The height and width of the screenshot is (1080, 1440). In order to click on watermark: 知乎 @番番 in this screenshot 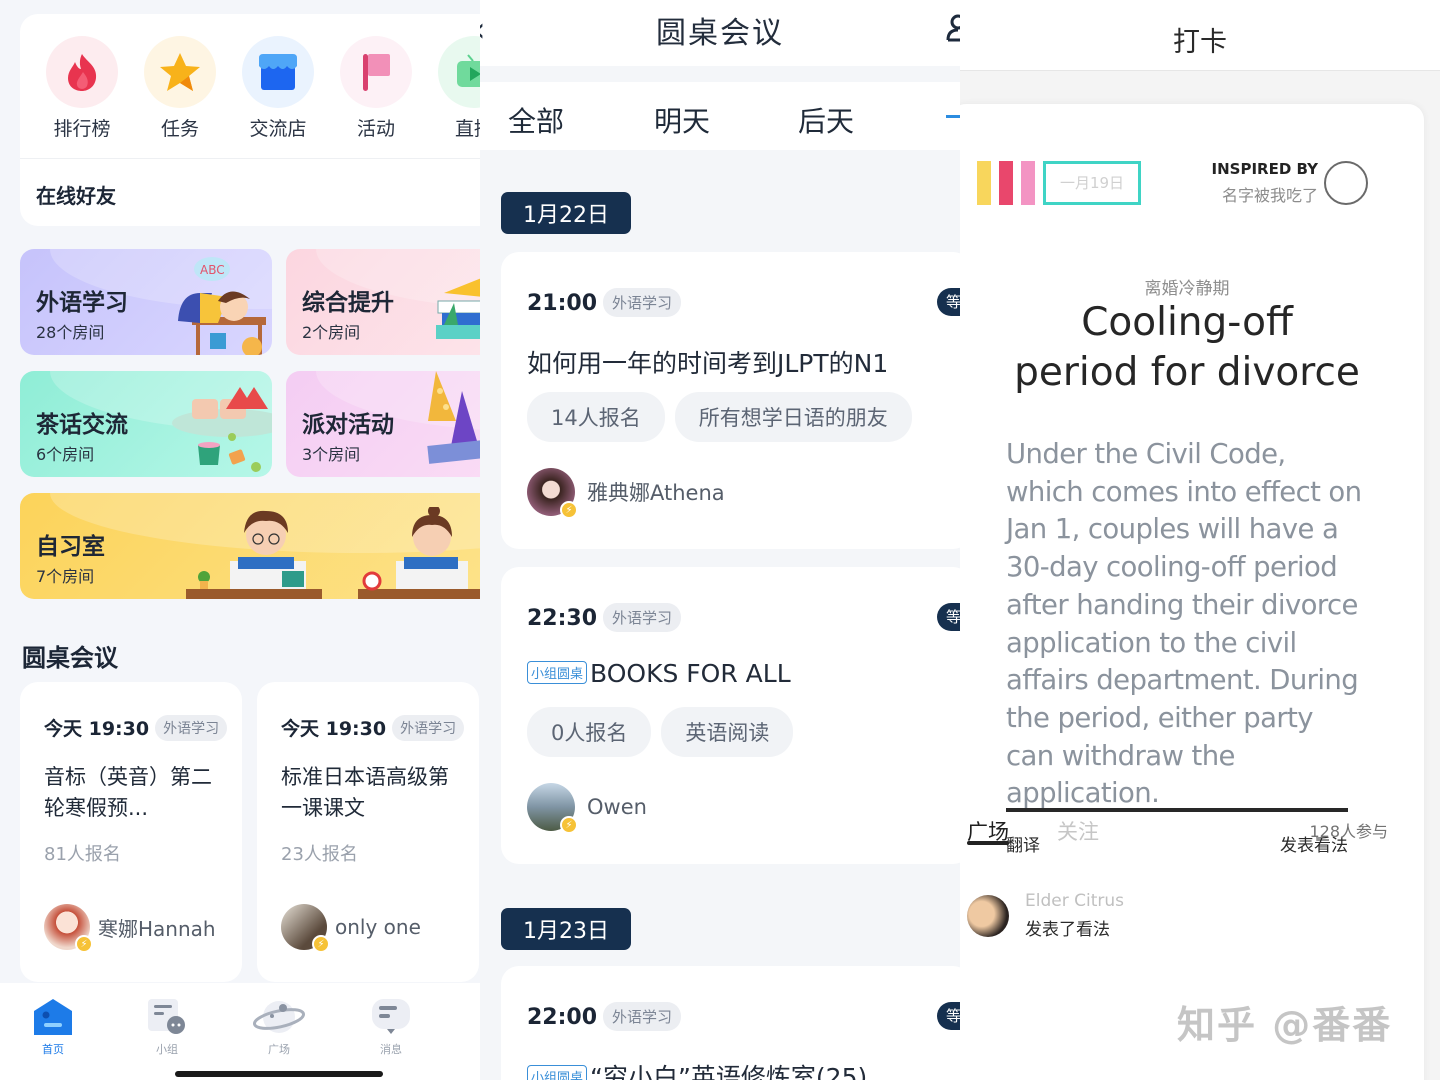, I will do `click(1285, 1025)`.